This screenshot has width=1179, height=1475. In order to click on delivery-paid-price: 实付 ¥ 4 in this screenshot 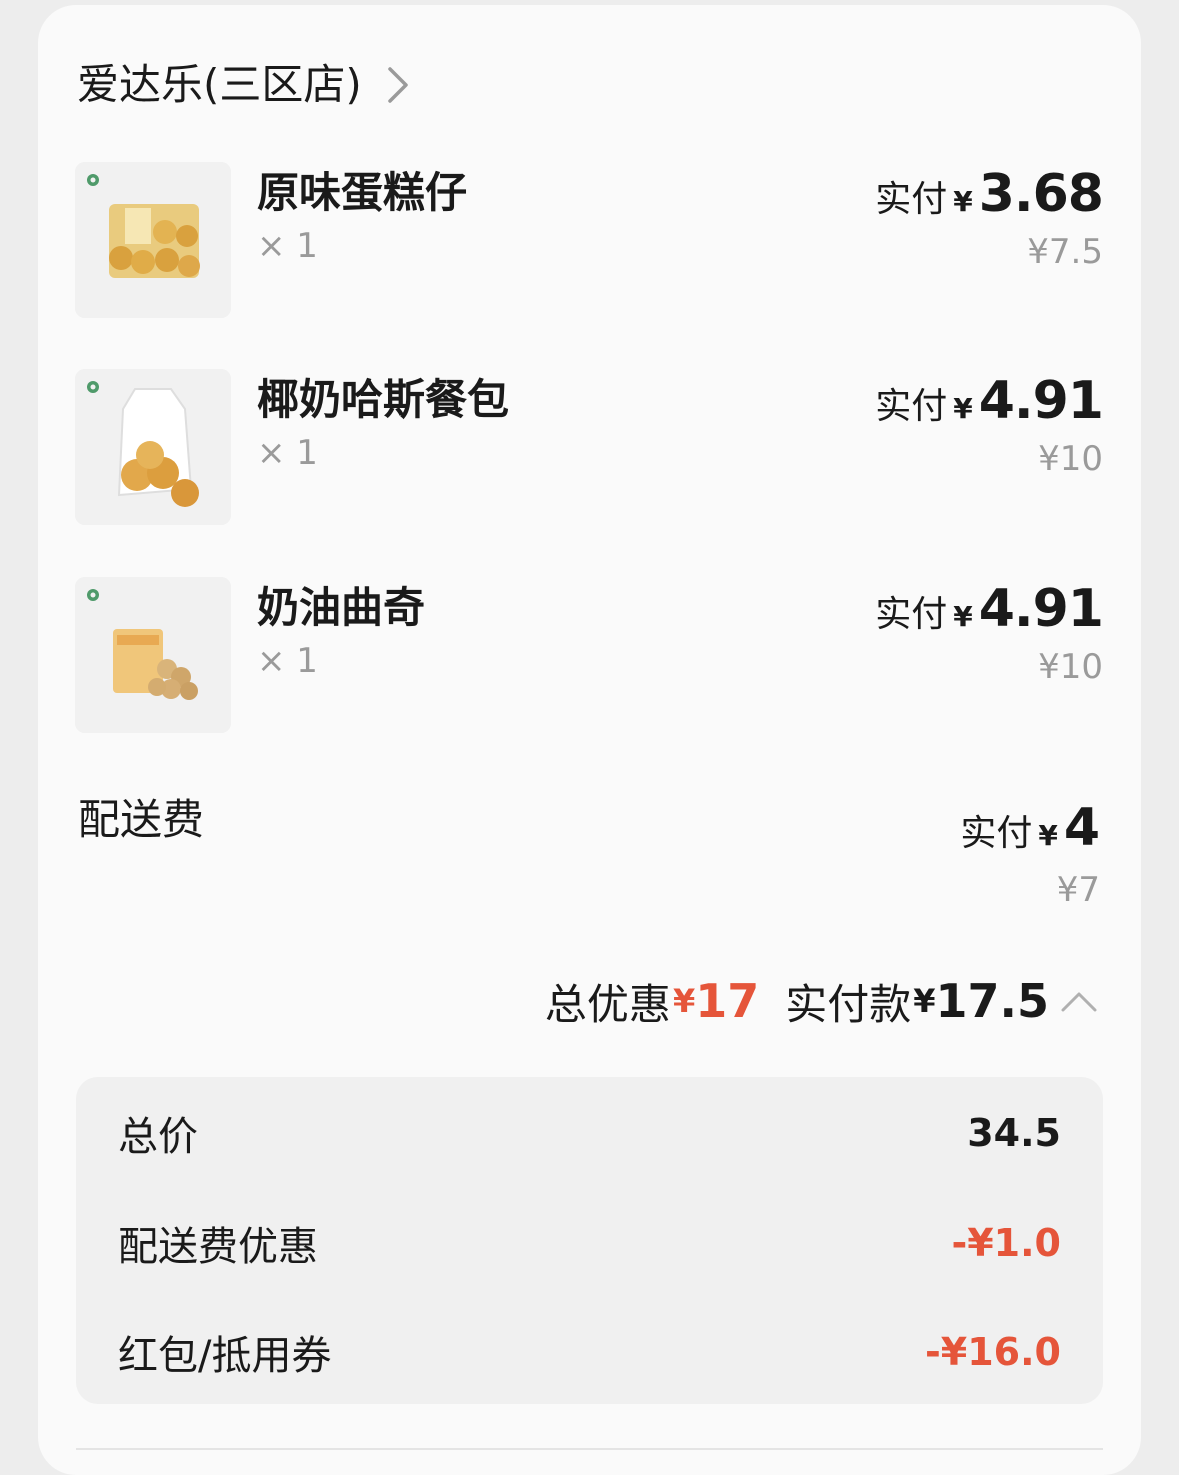, I will do `click(1030, 828)`.